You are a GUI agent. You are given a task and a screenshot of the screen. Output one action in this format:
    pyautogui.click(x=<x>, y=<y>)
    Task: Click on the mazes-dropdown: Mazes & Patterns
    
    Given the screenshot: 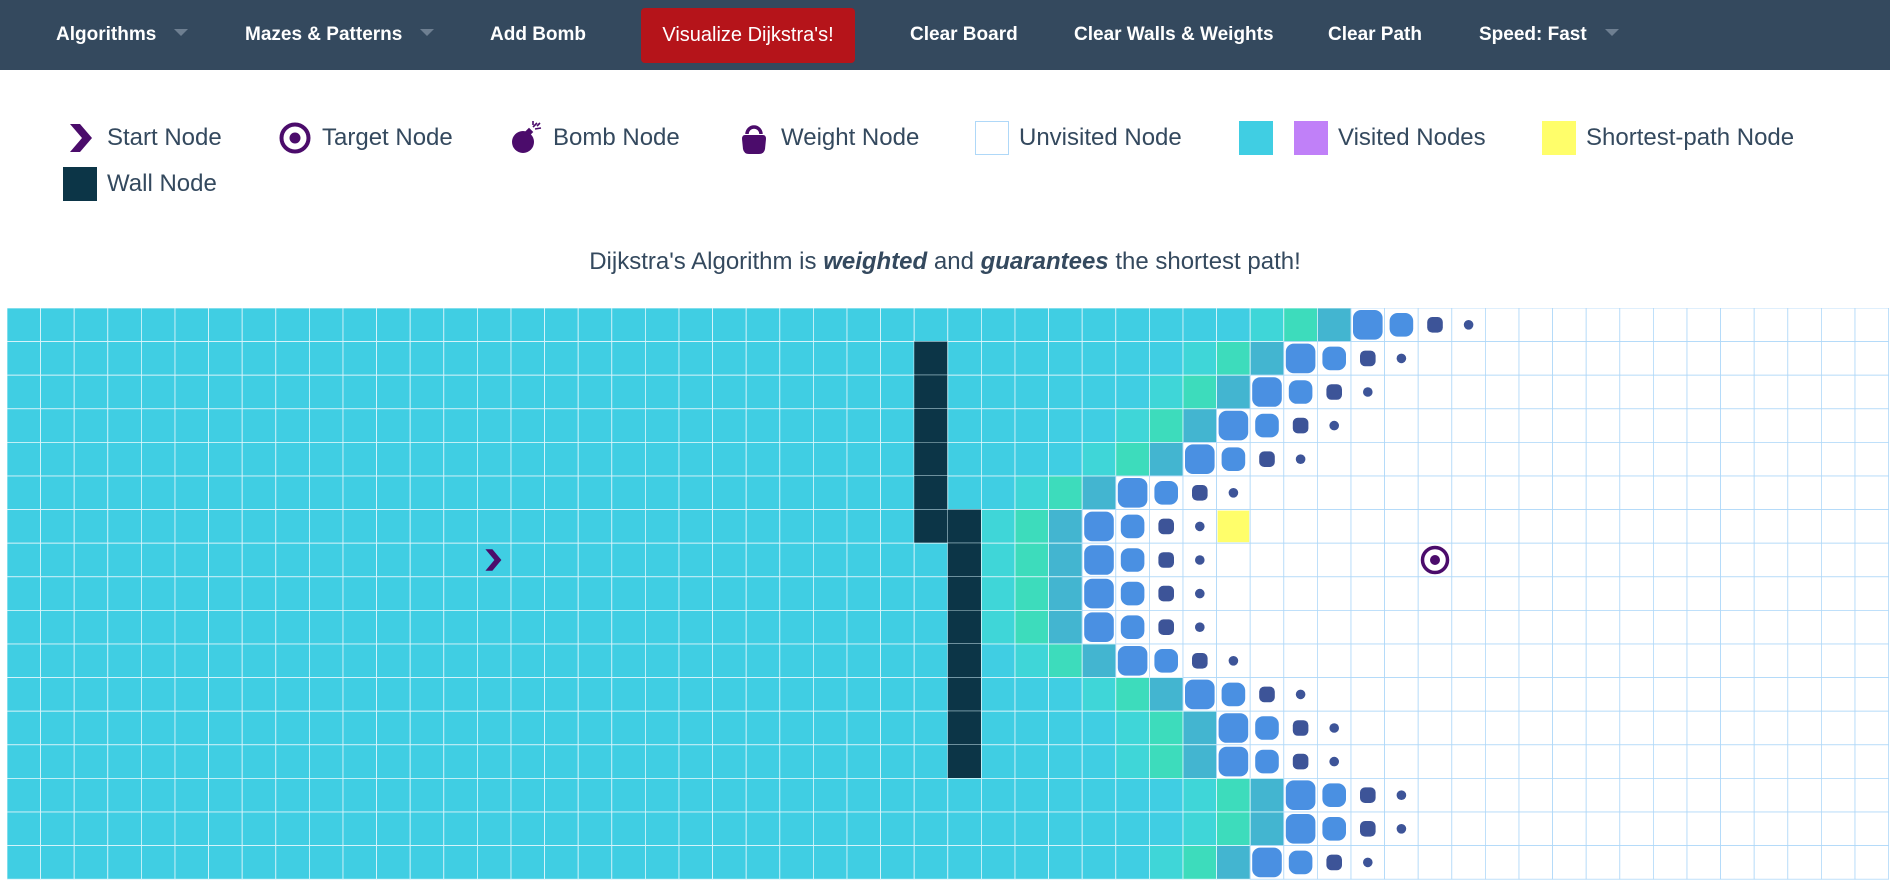 What is the action you would take?
    pyautogui.click(x=340, y=35)
    